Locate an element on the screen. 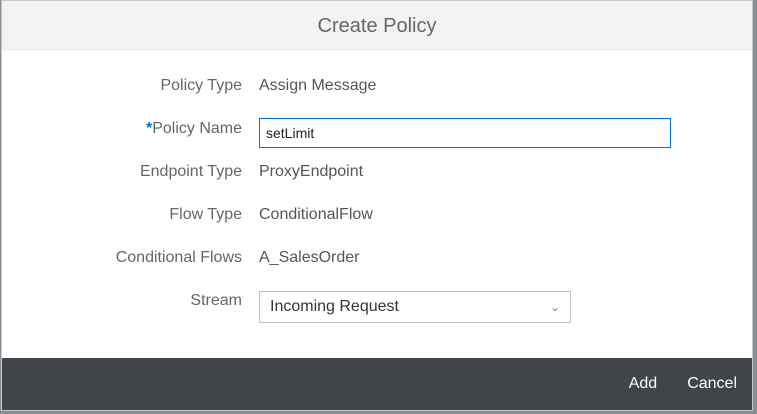 Image resolution: width=757 pixels, height=414 pixels. chevron-down-icon: ⌄ is located at coordinates (554, 307).